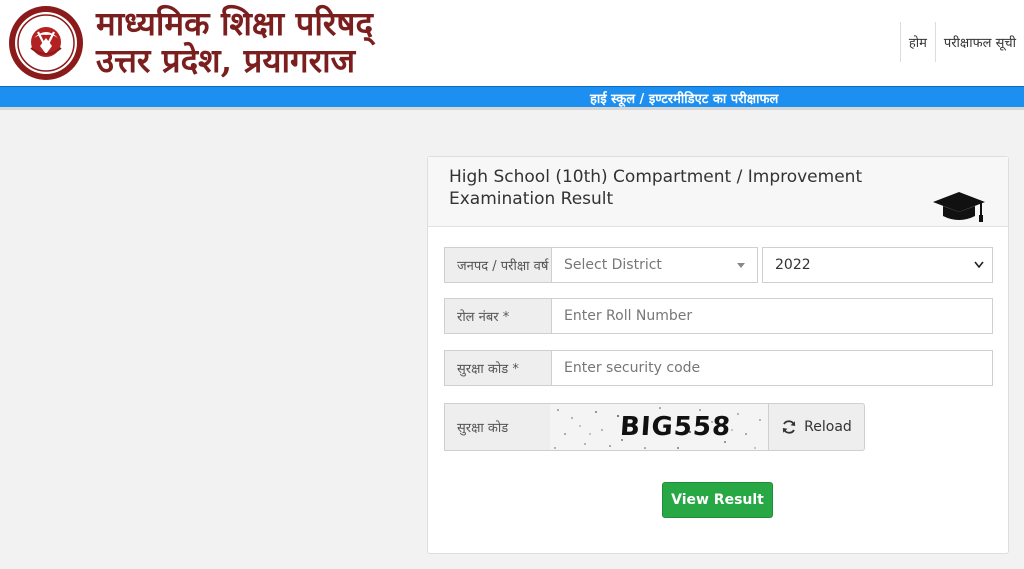  Describe the element at coordinates (498, 316) in the screenshot. I see `roll-label: रोल नंबर *` at that location.